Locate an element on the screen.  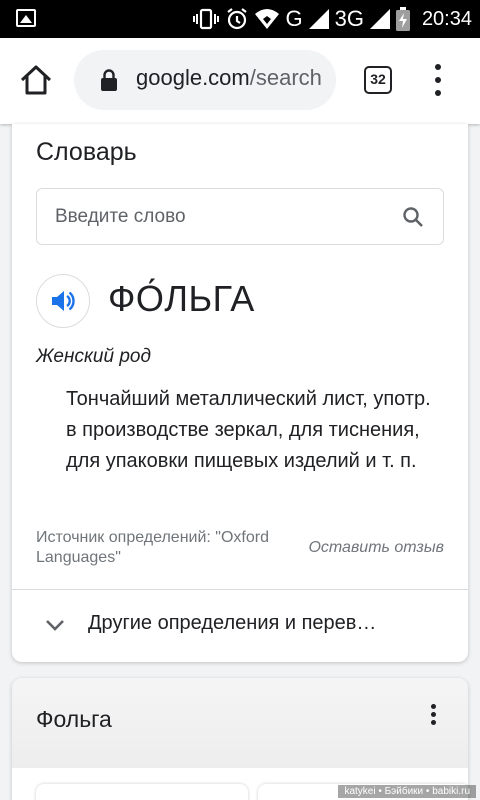
clock: 20:34 is located at coordinates (446, 18).